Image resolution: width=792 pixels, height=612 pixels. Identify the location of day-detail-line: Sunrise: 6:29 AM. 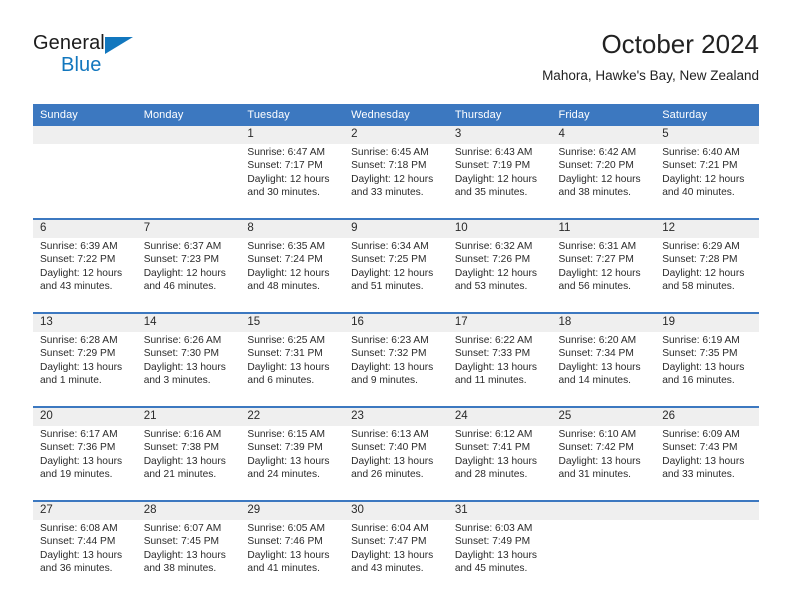
(701, 246).